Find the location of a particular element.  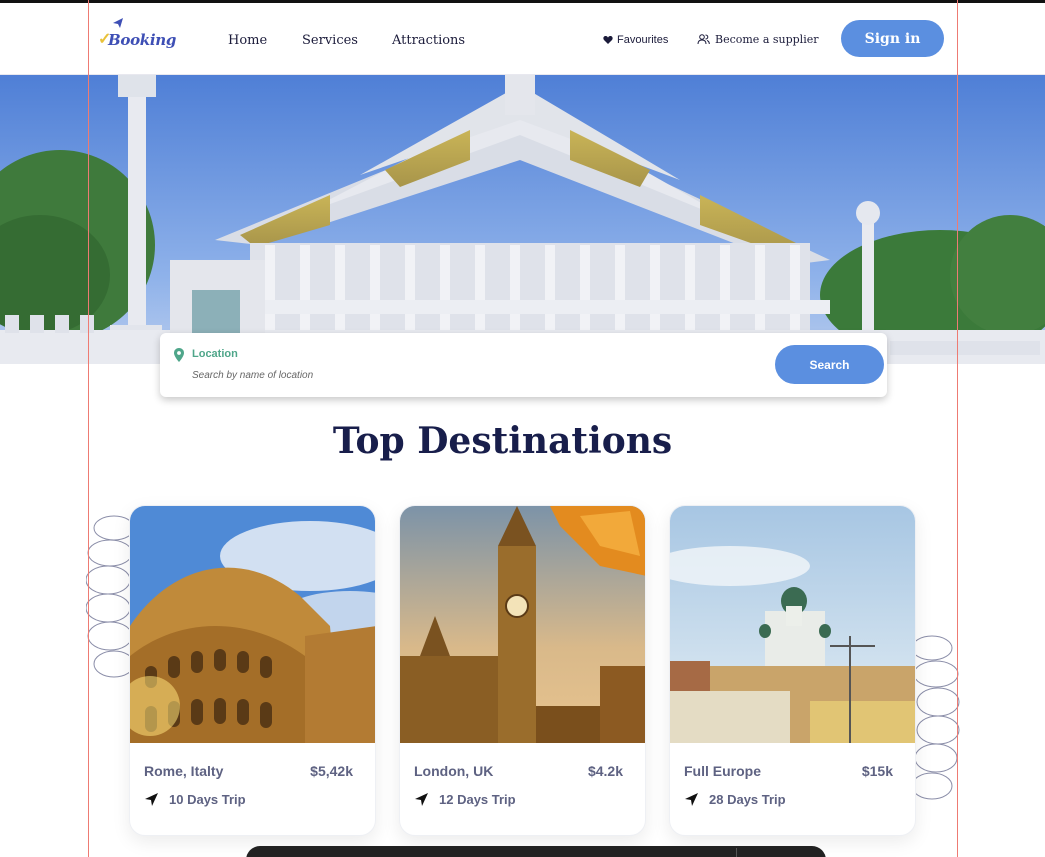

location-input is located at coordinates (392, 375).